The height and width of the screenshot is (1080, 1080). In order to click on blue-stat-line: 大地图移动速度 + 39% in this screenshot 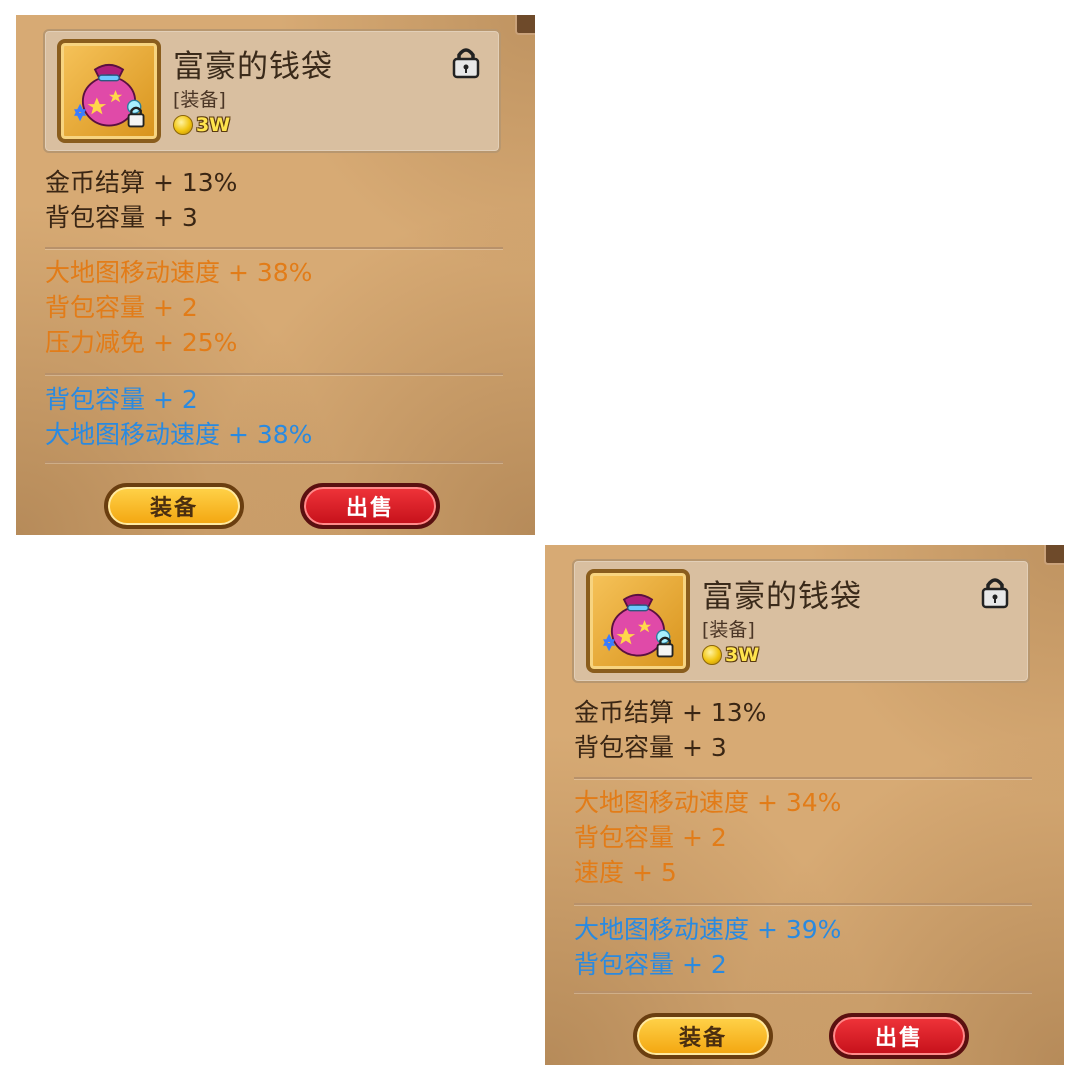, I will do `click(708, 929)`.